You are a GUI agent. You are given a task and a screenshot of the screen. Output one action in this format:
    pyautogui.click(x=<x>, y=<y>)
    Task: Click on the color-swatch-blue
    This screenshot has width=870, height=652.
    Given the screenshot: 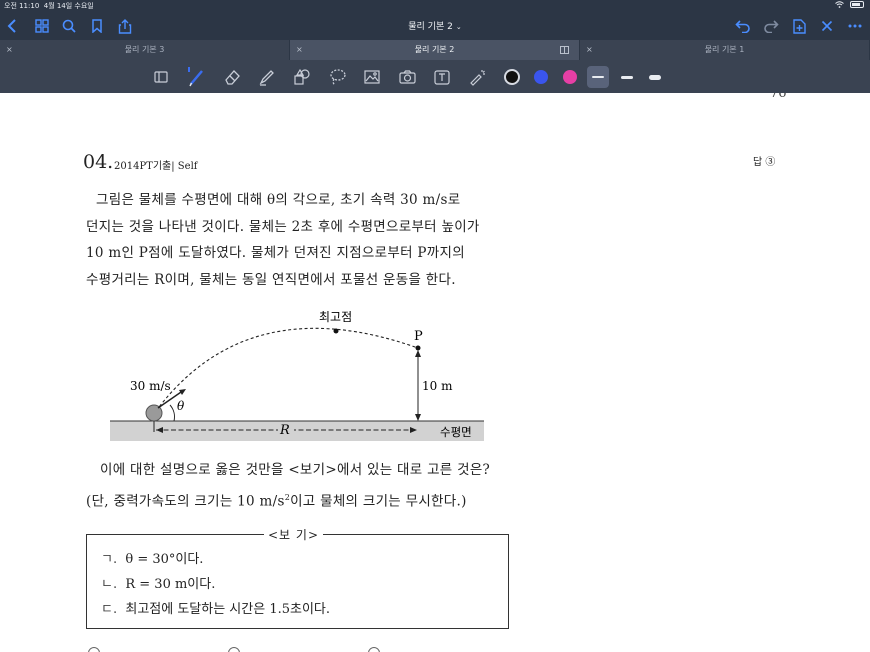 What is the action you would take?
    pyautogui.click(x=541, y=77)
    